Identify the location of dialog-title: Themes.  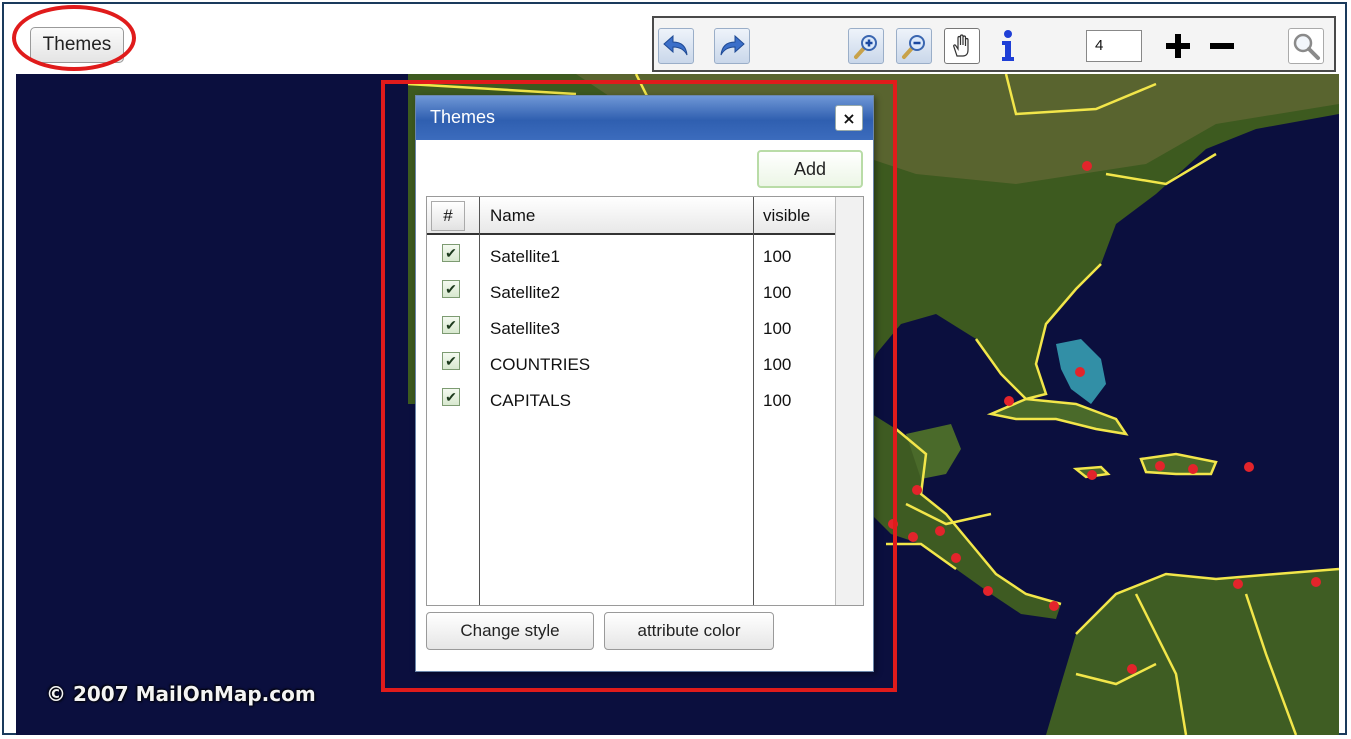
(463, 117).